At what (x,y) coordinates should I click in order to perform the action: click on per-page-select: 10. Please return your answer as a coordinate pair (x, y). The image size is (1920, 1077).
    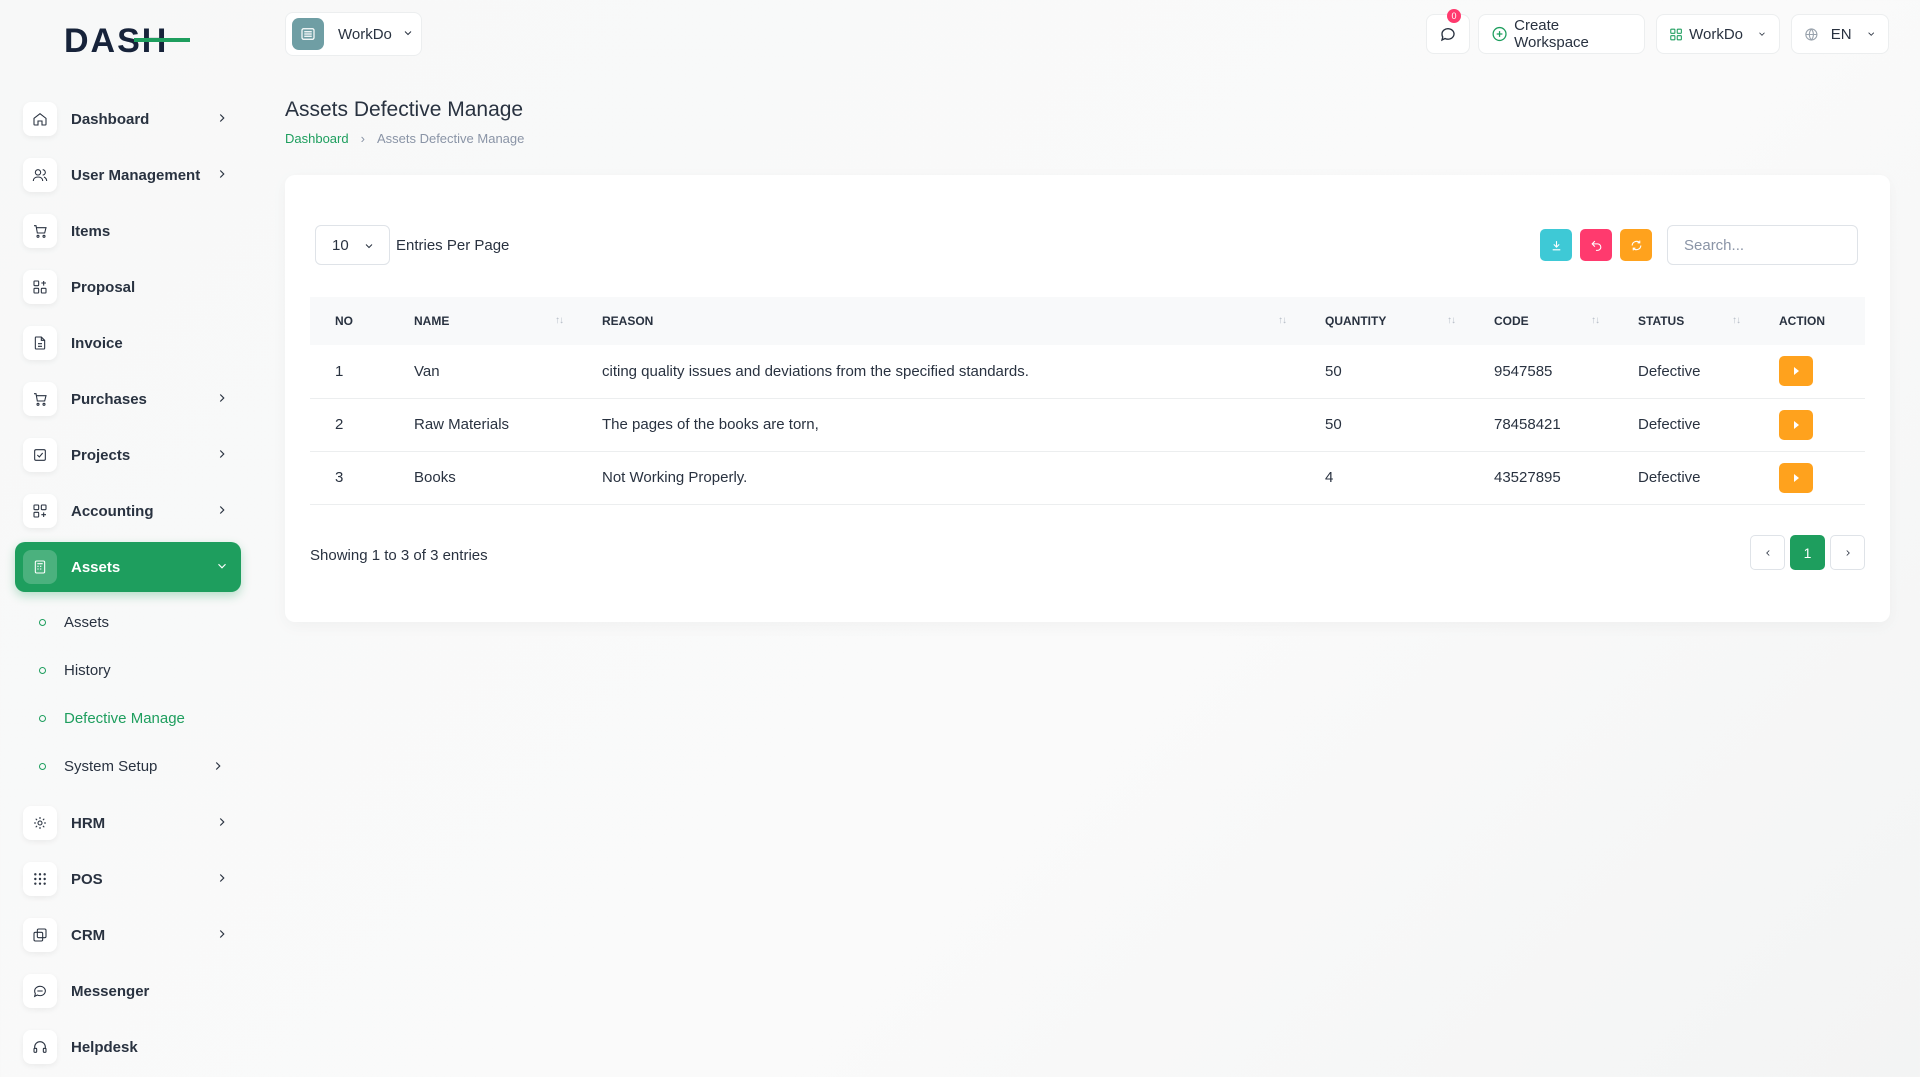
    Looking at the image, I should click on (352, 245).